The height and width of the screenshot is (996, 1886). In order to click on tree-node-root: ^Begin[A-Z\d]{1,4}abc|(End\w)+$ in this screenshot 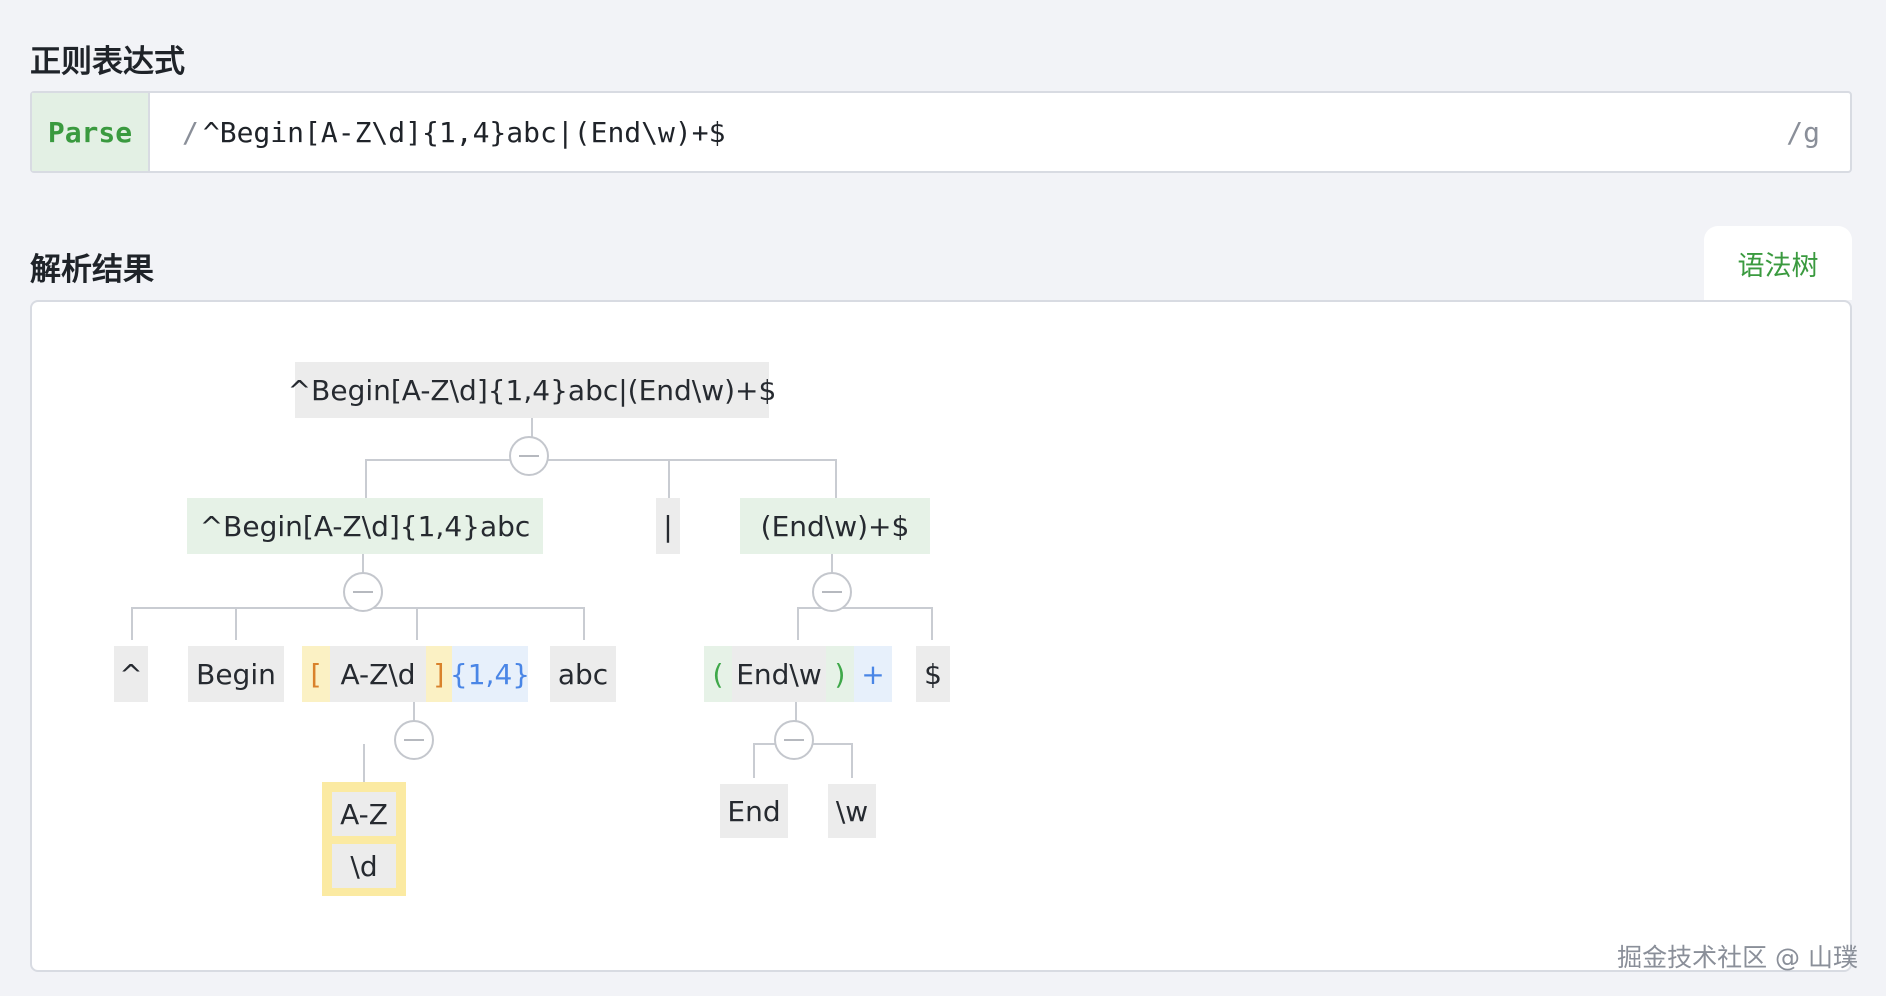, I will do `click(532, 390)`.